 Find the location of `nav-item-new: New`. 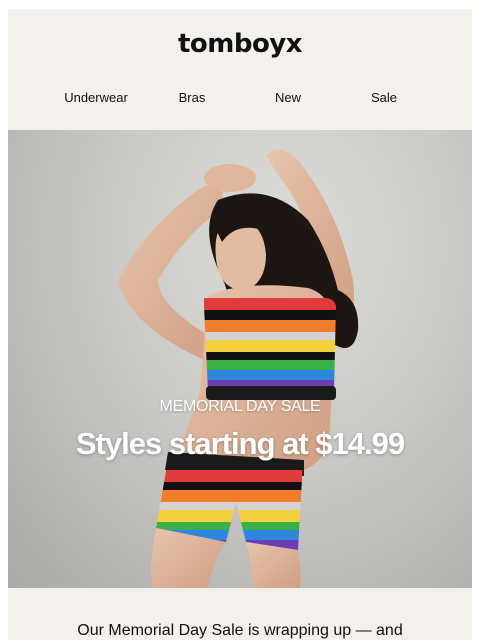

nav-item-new: New is located at coordinates (288, 97).